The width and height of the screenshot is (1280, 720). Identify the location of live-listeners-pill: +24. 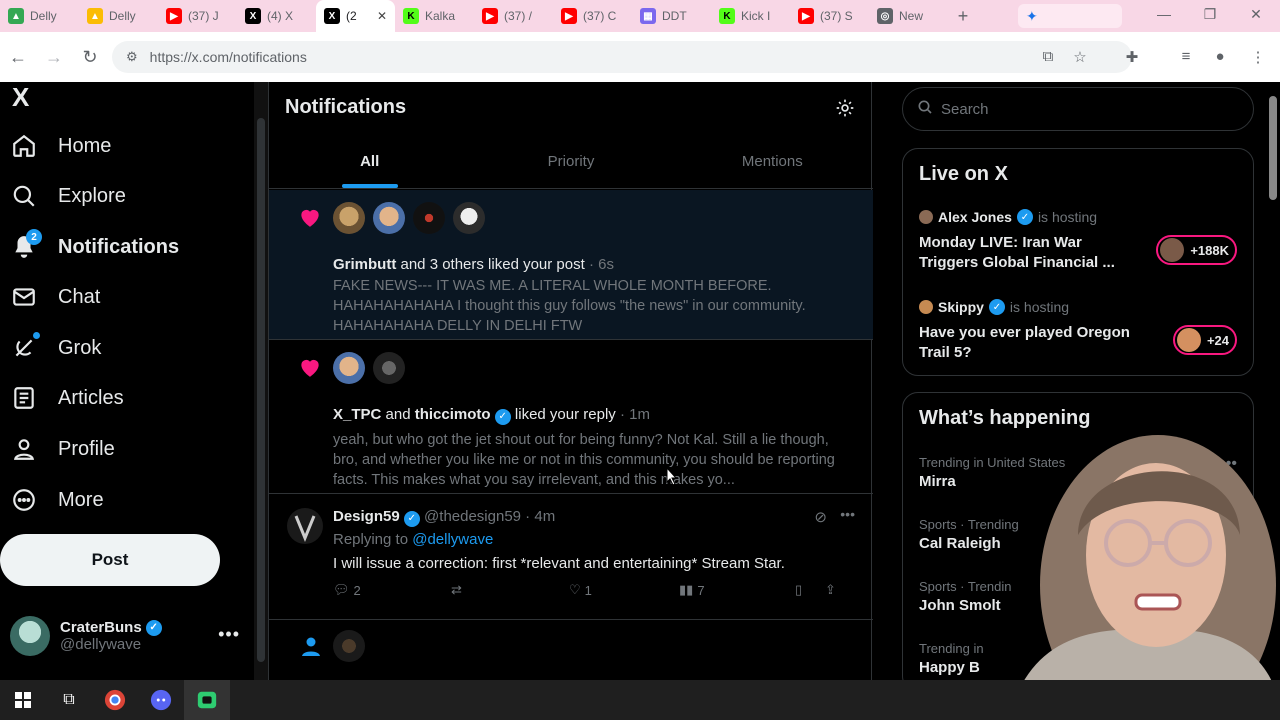
(1204, 340).